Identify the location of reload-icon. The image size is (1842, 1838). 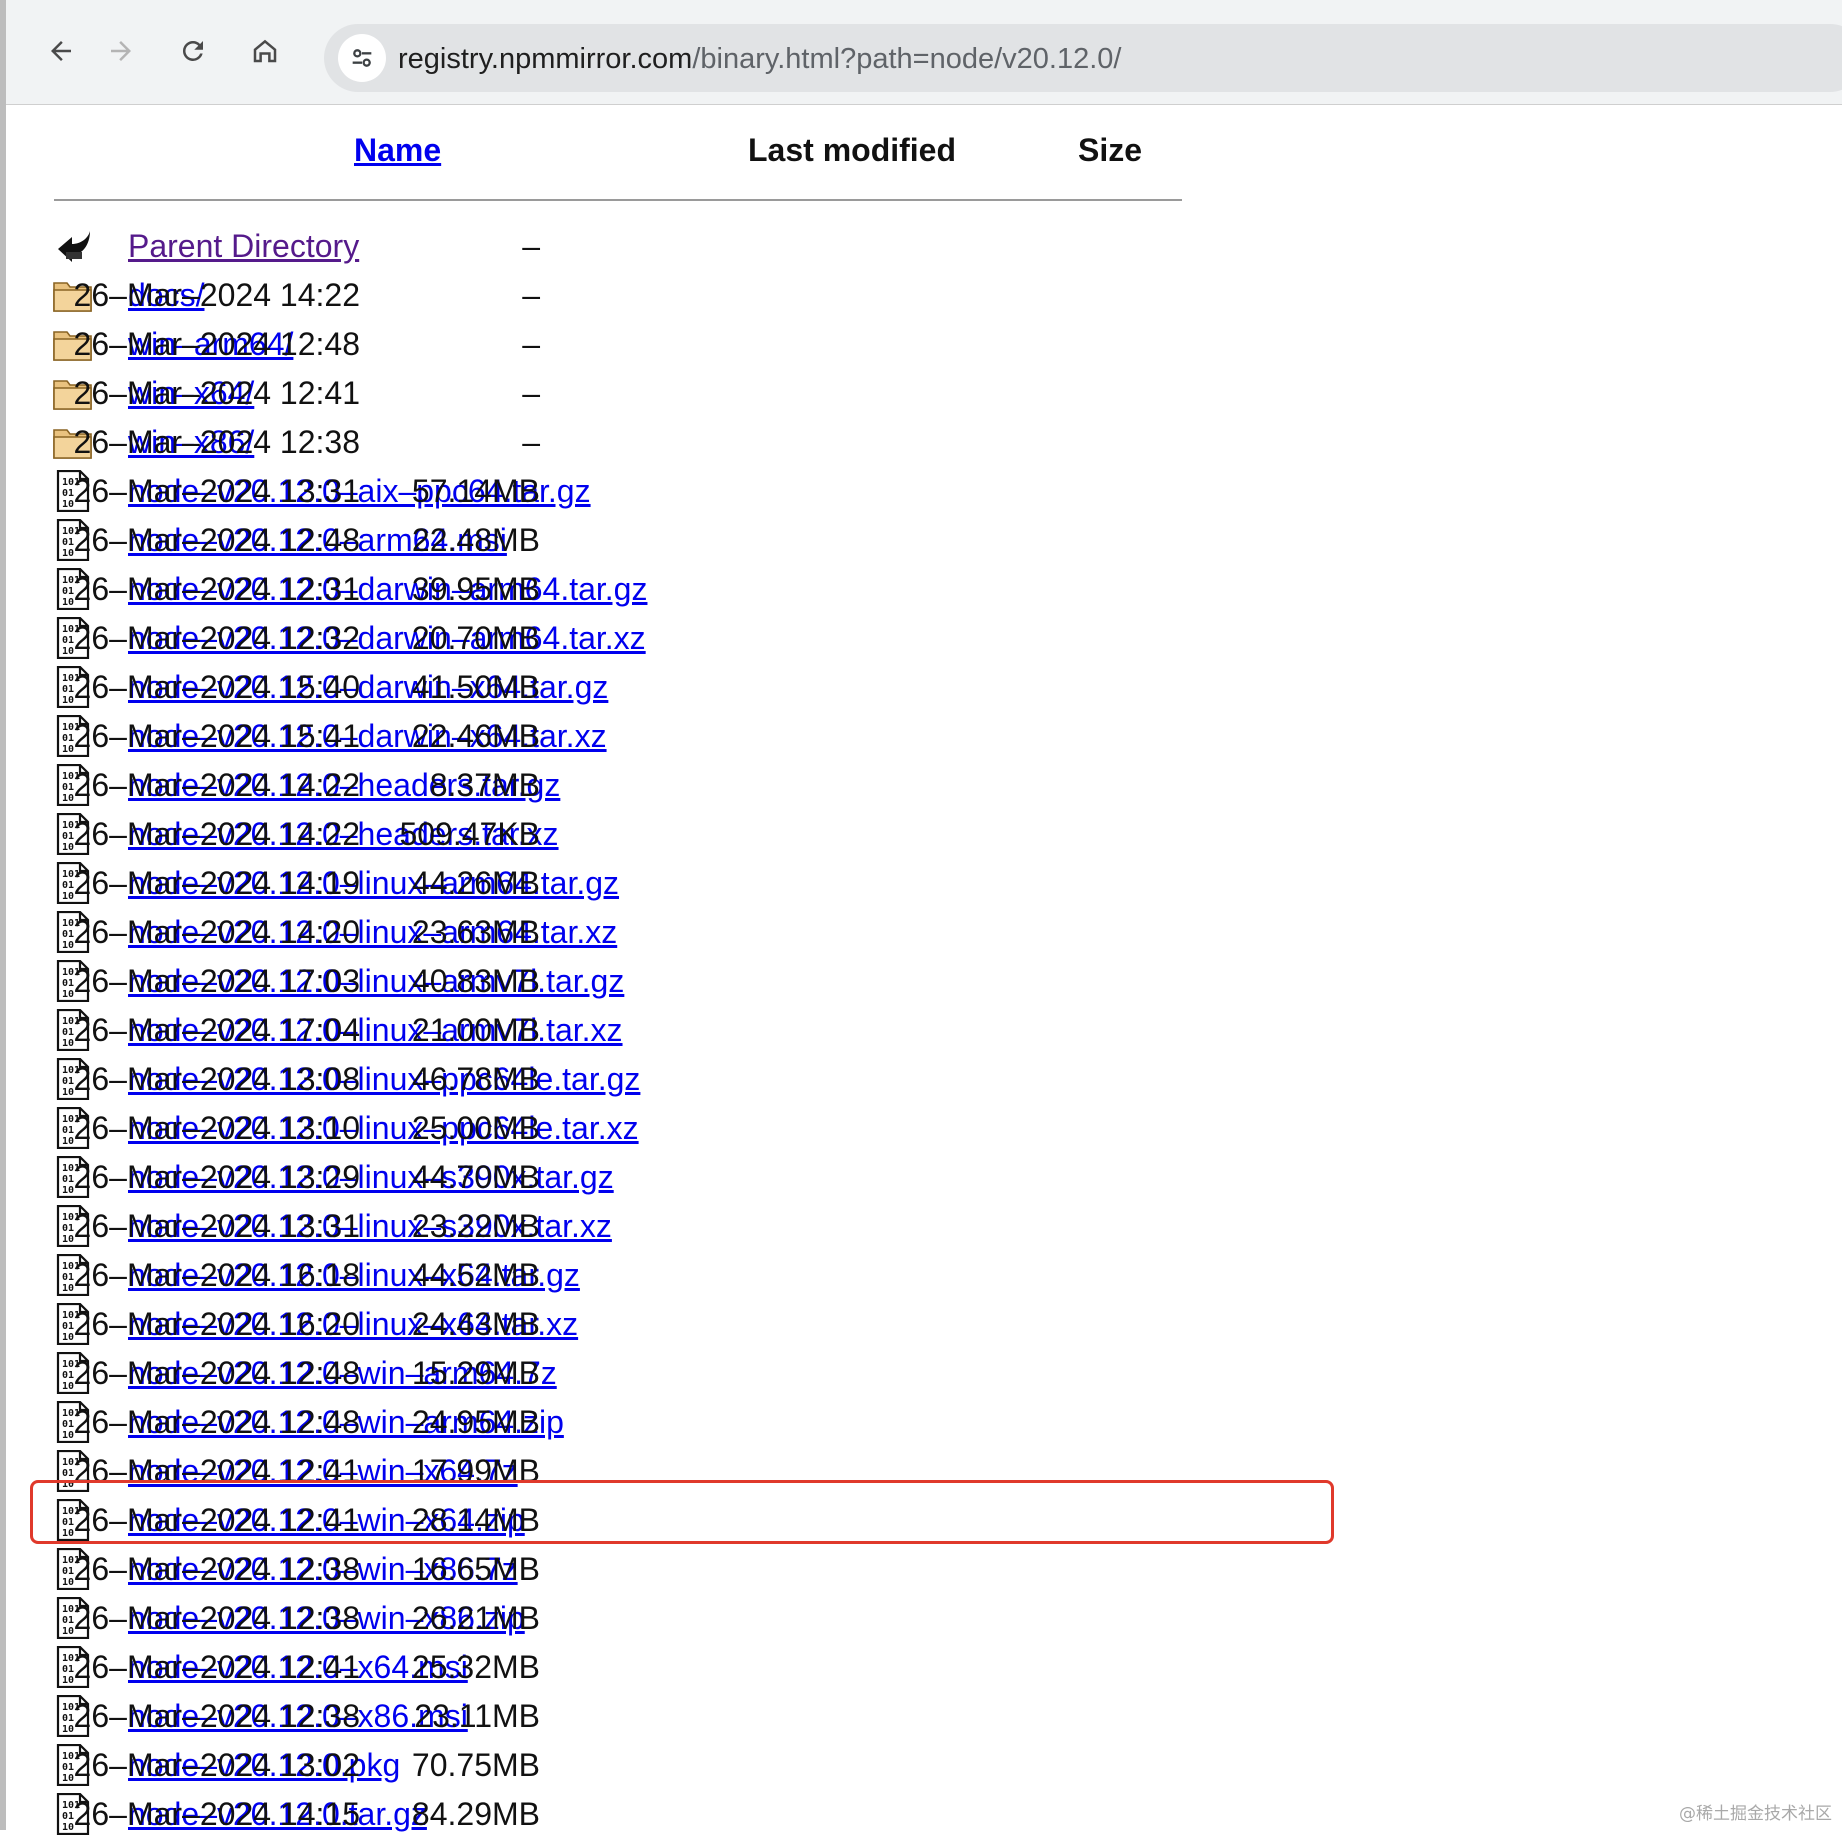
(192, 50).